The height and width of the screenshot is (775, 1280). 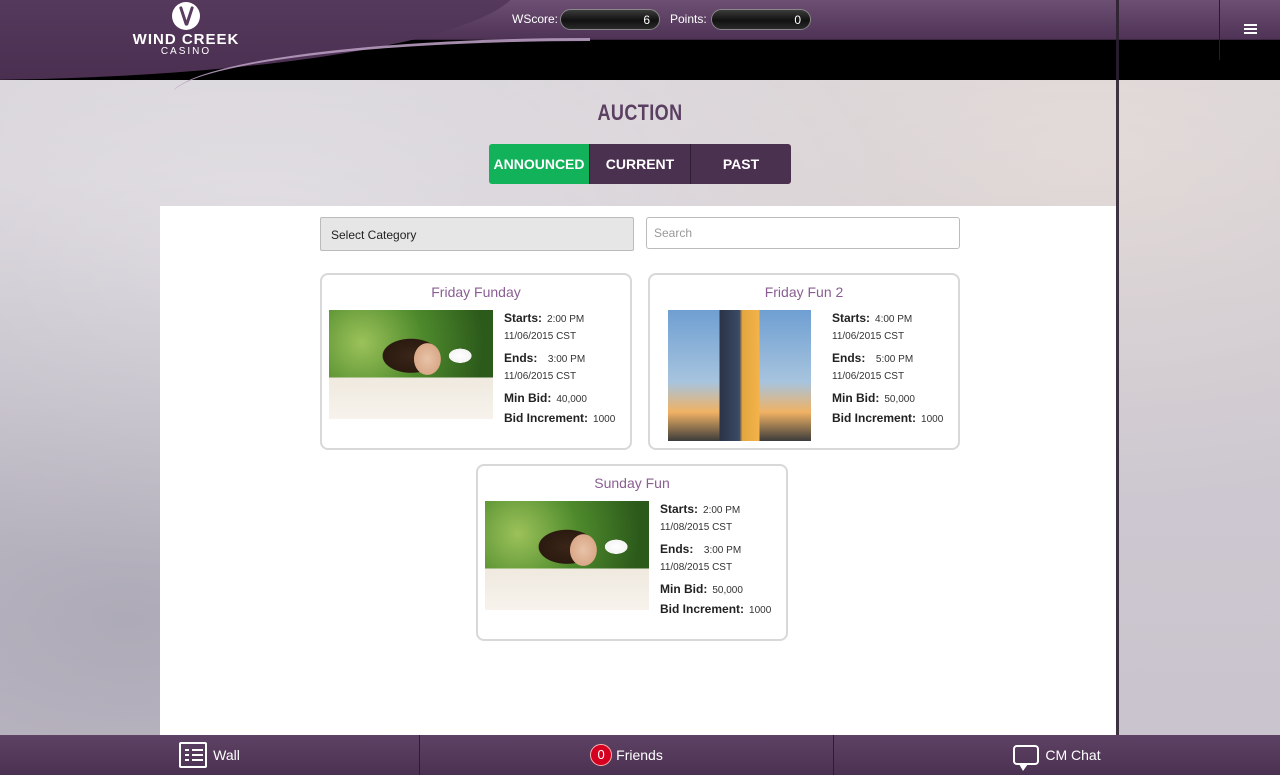 I want to click on tab-past: PAST, so click(x=740, y=164).